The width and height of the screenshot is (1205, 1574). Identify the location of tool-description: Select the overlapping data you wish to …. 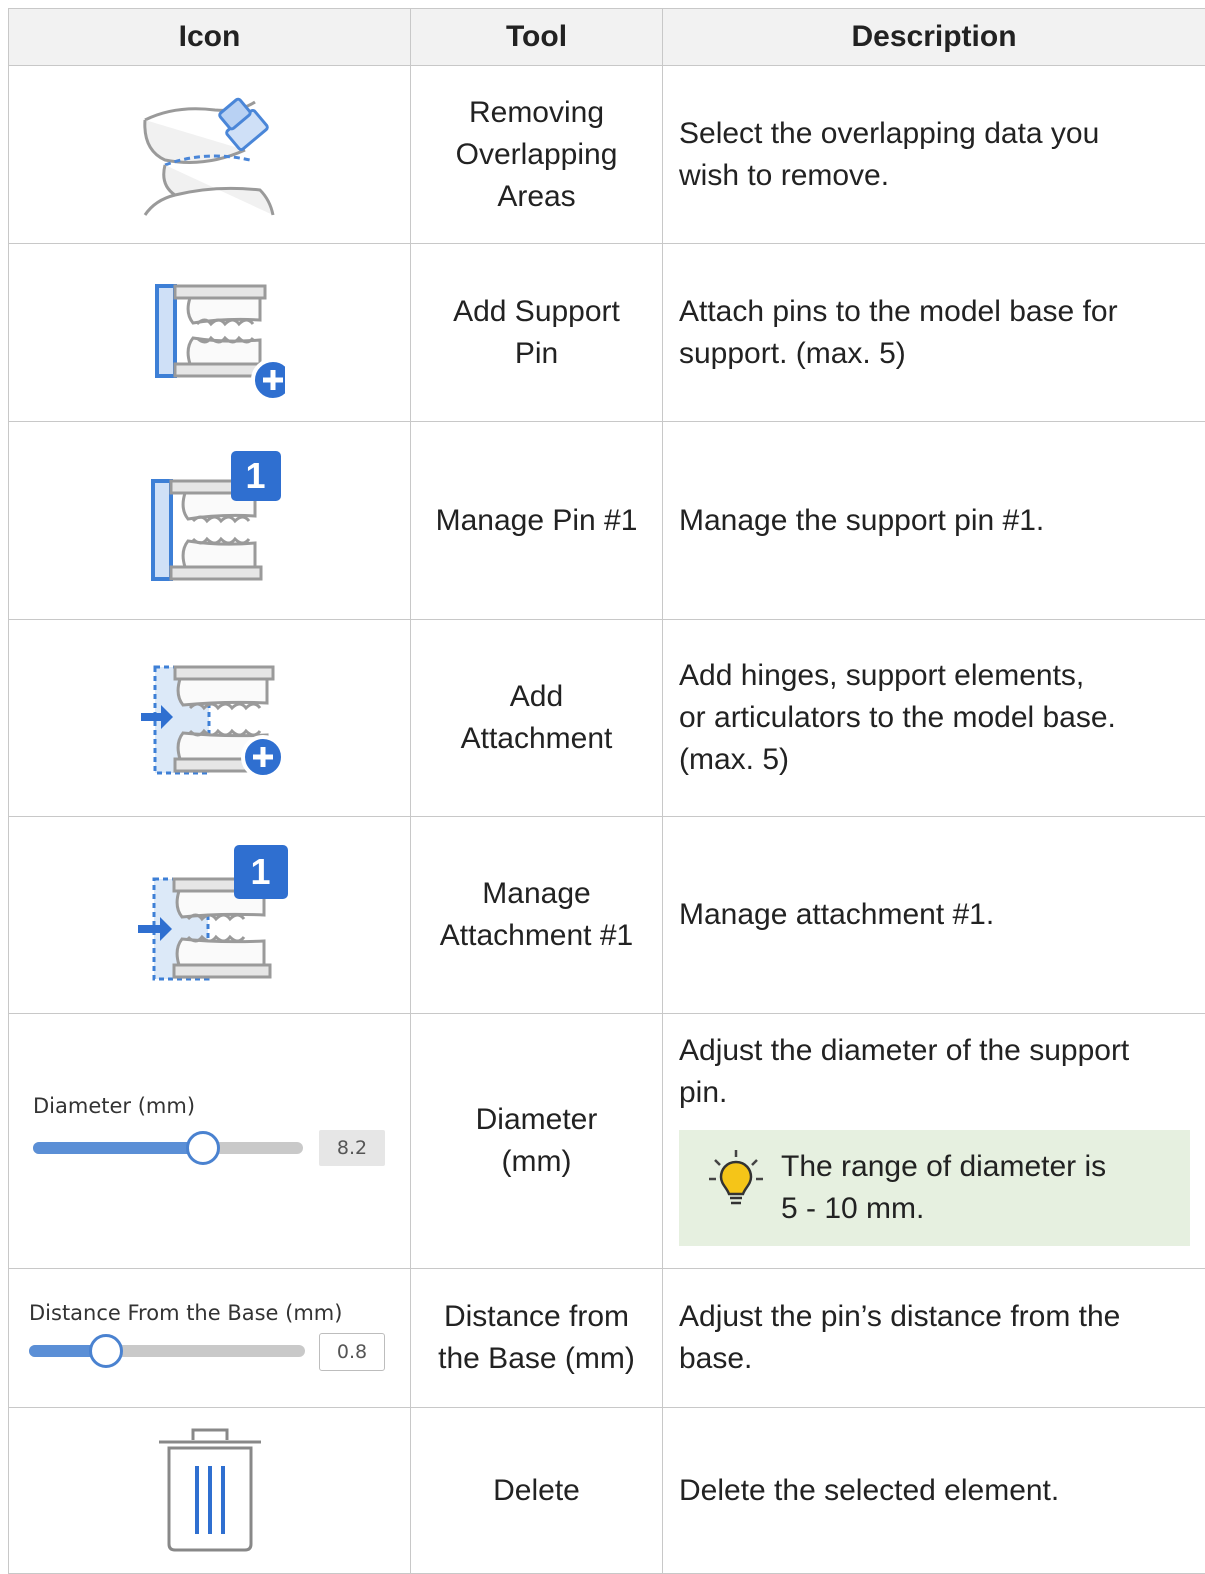
(889, 154).